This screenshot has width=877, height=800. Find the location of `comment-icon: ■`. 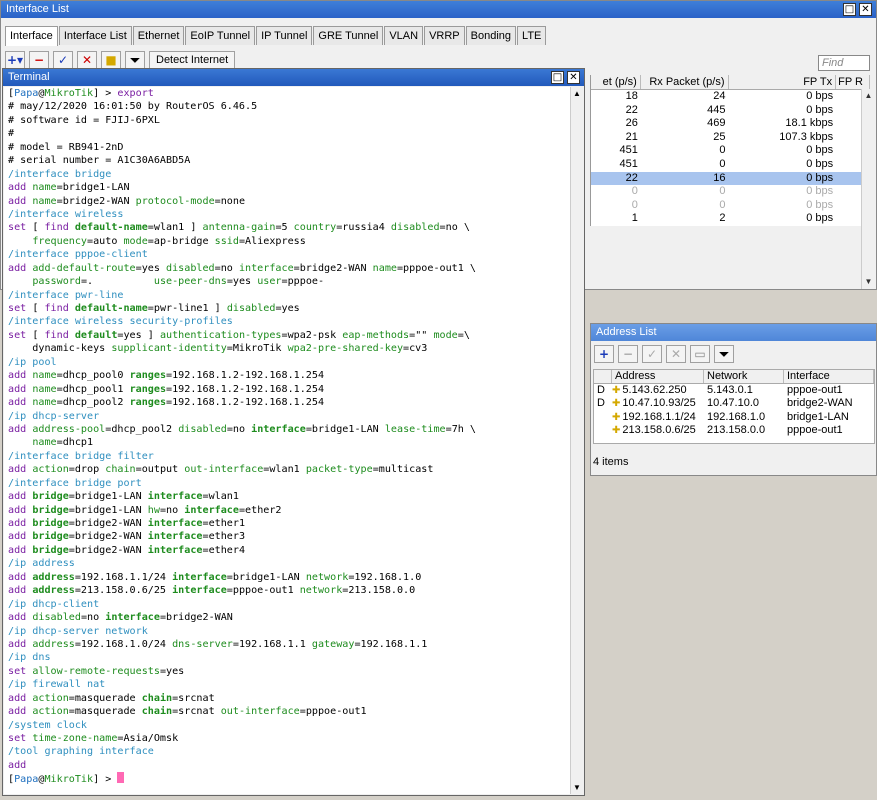

comment-icon: ■ is located at coordinates (111, 60).